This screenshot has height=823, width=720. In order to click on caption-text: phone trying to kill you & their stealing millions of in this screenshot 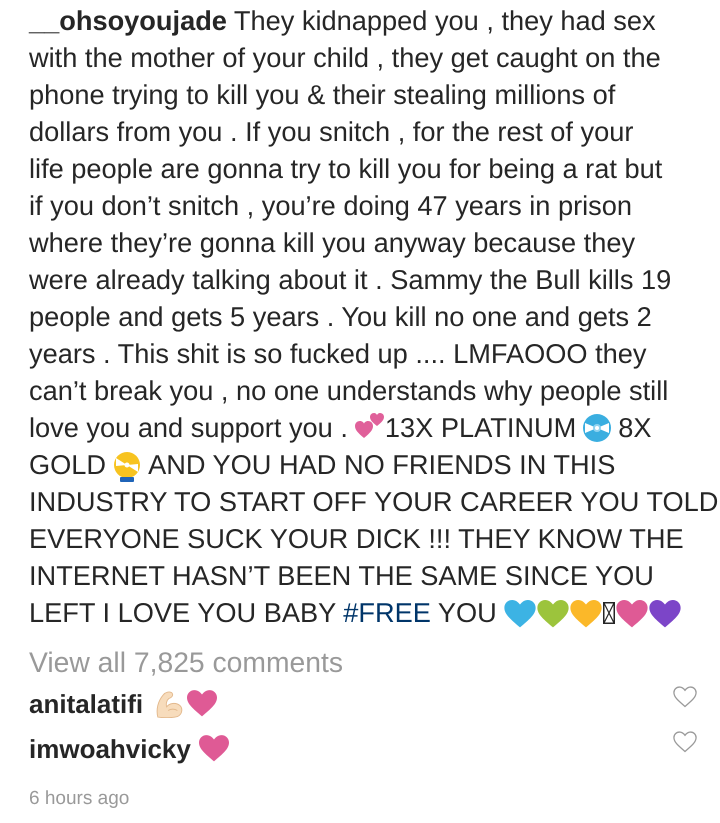, I will do `click(322, 94)`.